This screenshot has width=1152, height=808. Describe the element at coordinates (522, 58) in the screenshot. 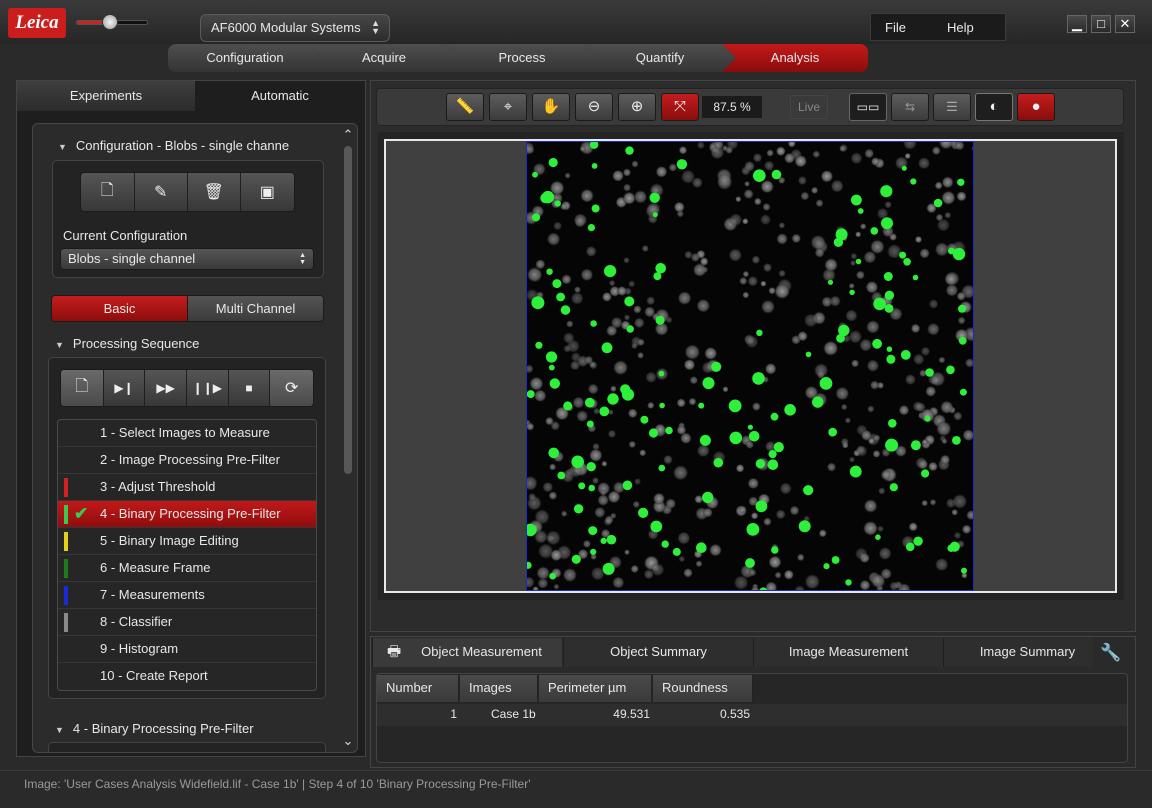

I see `step-process: Process` at that location.